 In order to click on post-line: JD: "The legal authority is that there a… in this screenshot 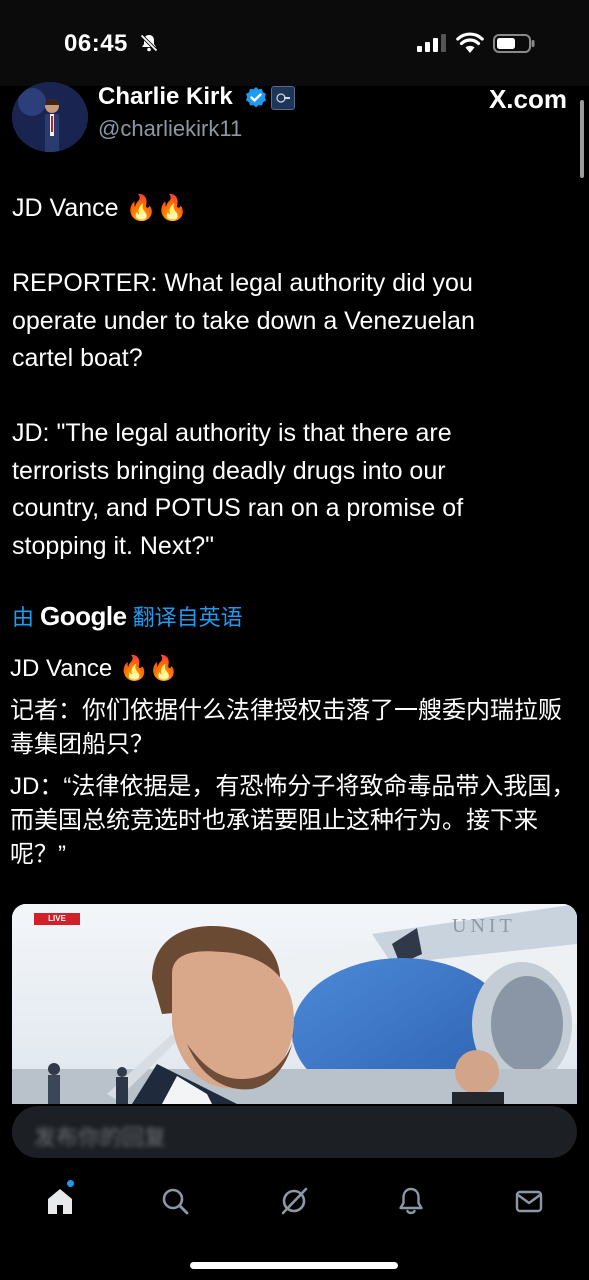, I will do `click(232, 433)`.